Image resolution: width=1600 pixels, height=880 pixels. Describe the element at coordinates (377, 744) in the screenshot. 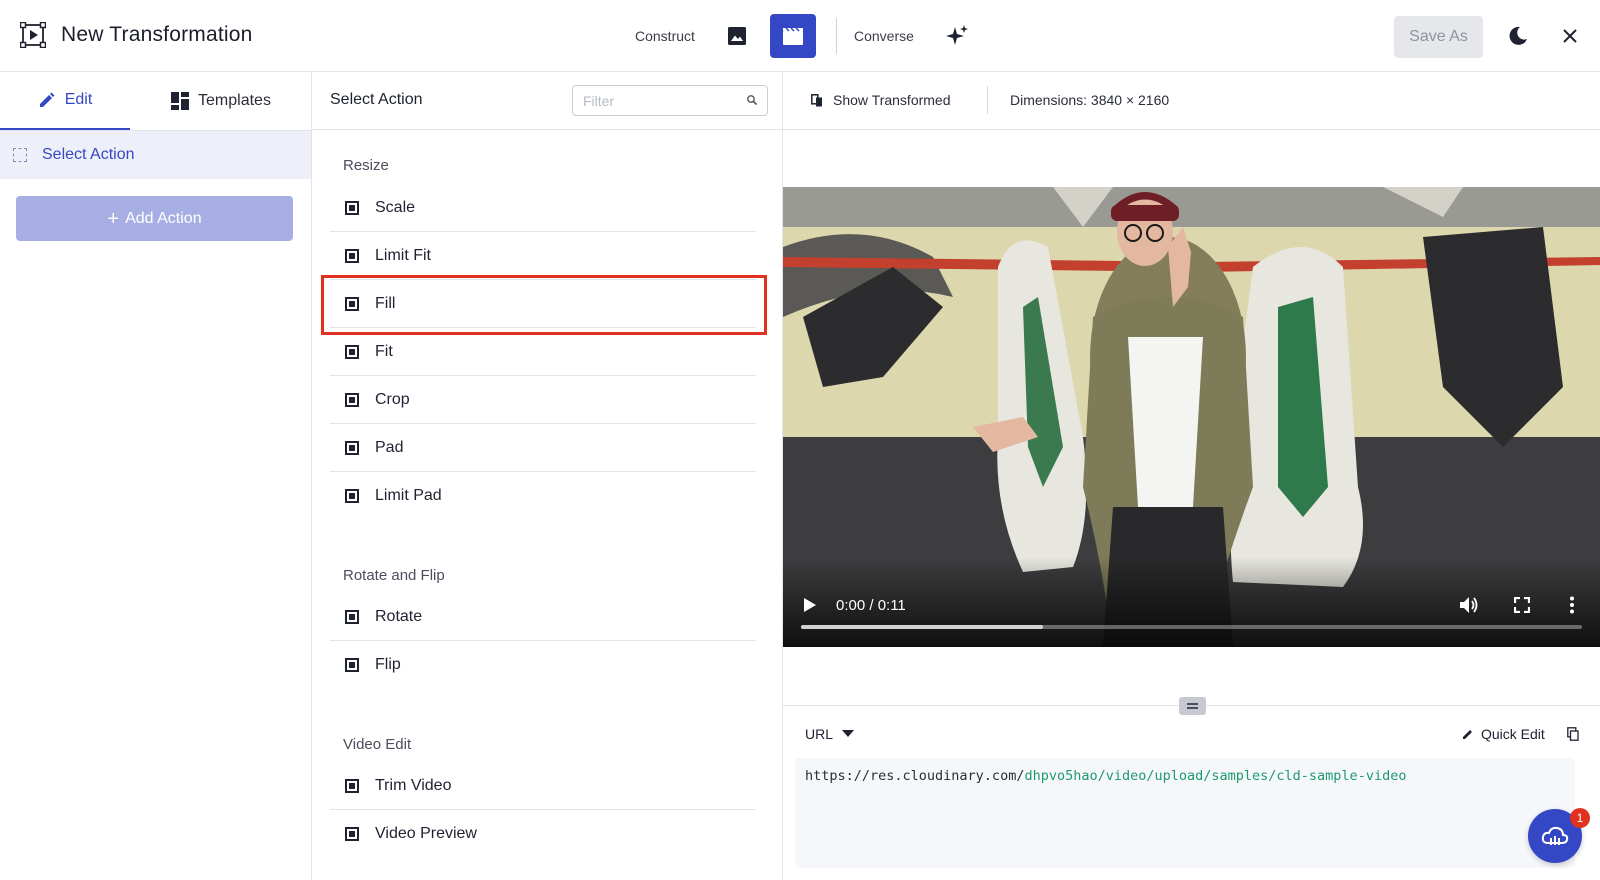

I see `section-title-video-edit: Video Edit` at that location.